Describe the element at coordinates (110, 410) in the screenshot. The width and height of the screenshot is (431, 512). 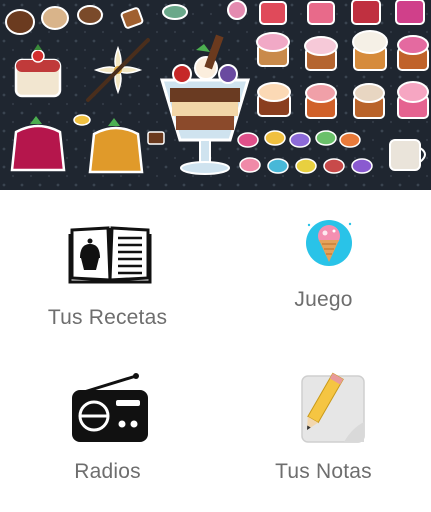
I see `radio-icon` at that location.